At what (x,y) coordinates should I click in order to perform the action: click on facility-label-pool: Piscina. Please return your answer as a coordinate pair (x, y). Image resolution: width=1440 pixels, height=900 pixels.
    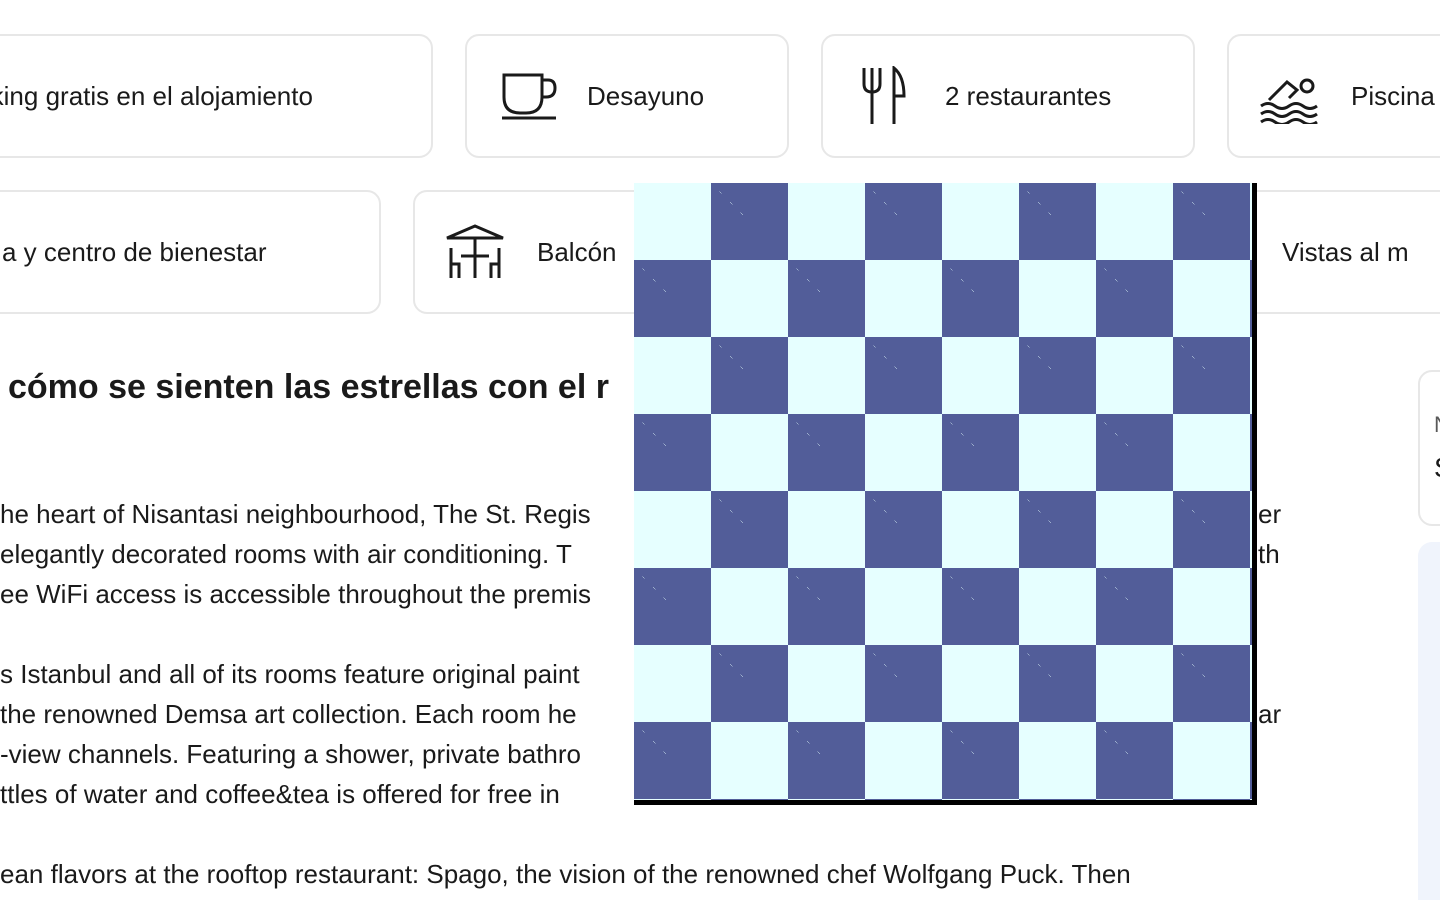
    Looking at the image, I should click on (1393, 95).